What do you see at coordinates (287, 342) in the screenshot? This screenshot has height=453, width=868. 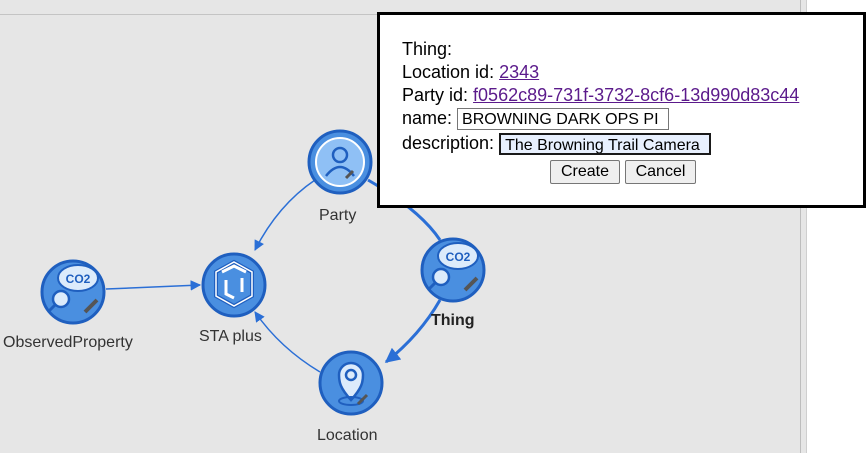 I see `edge-location-to-sta` at bounding box center [287, 342].